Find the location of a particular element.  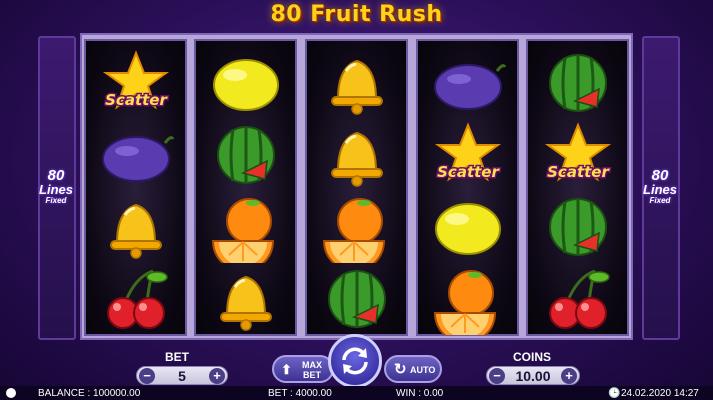

balance-readout: BALANCE : 100000.00 is located at coordinates (89, 393).